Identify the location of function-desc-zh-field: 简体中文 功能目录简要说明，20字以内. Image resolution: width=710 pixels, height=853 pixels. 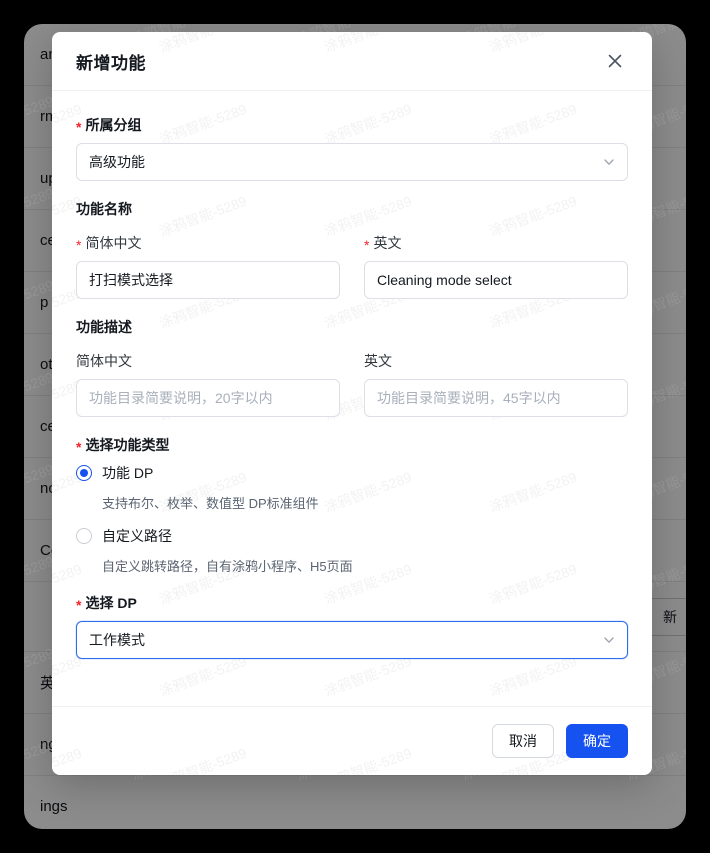
(208, 384).